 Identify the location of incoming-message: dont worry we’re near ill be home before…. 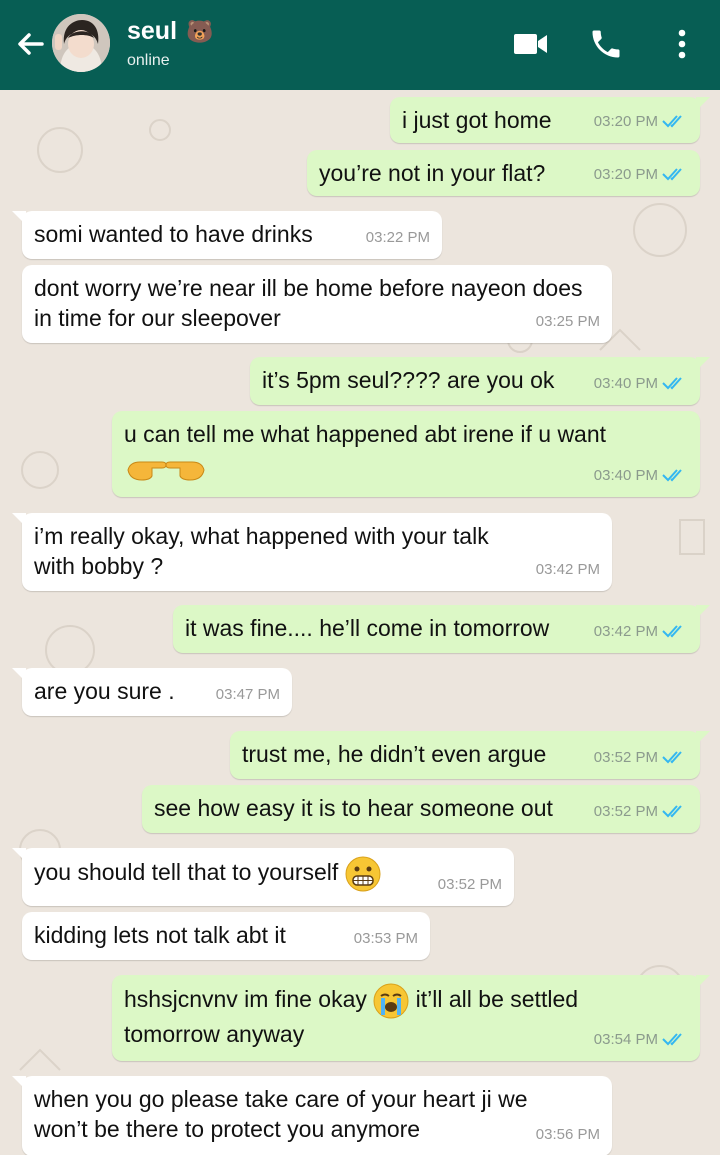
(317, 304).